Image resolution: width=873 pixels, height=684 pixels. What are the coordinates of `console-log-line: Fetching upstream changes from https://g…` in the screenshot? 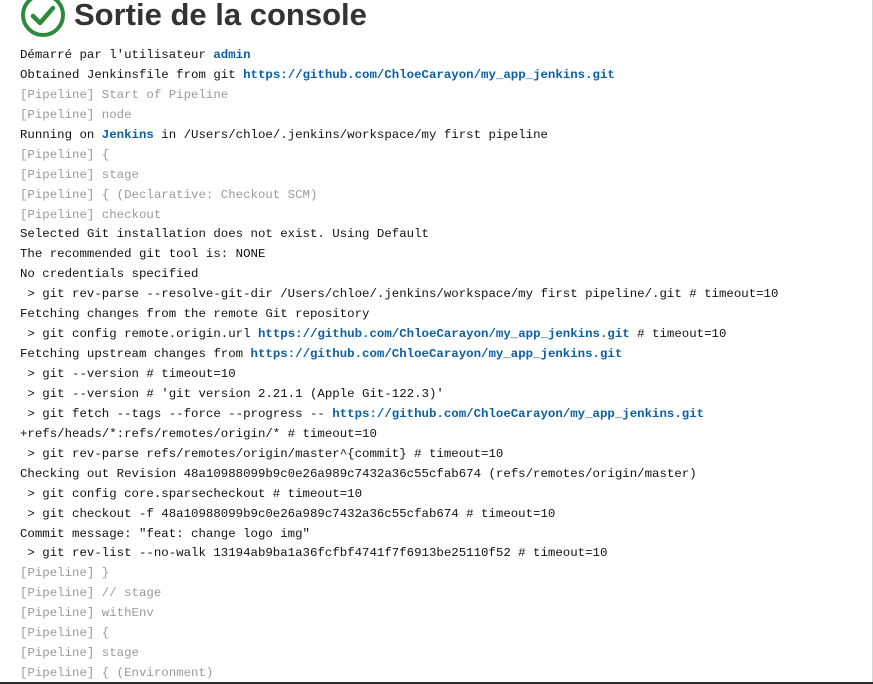 It's located at (444, 355).